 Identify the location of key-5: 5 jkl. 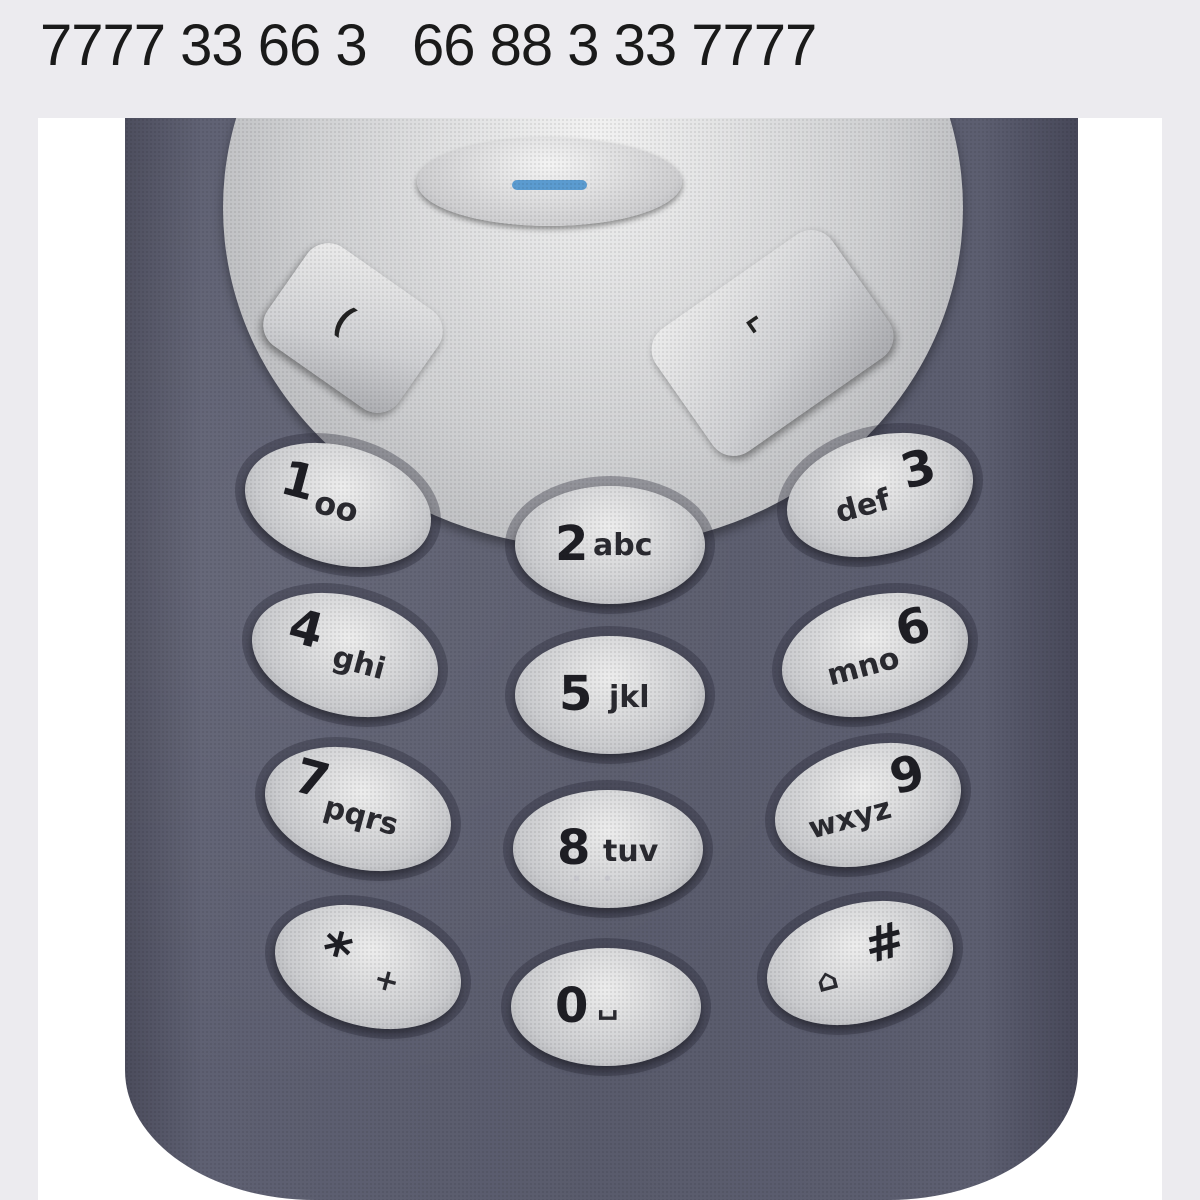
(610, 695).